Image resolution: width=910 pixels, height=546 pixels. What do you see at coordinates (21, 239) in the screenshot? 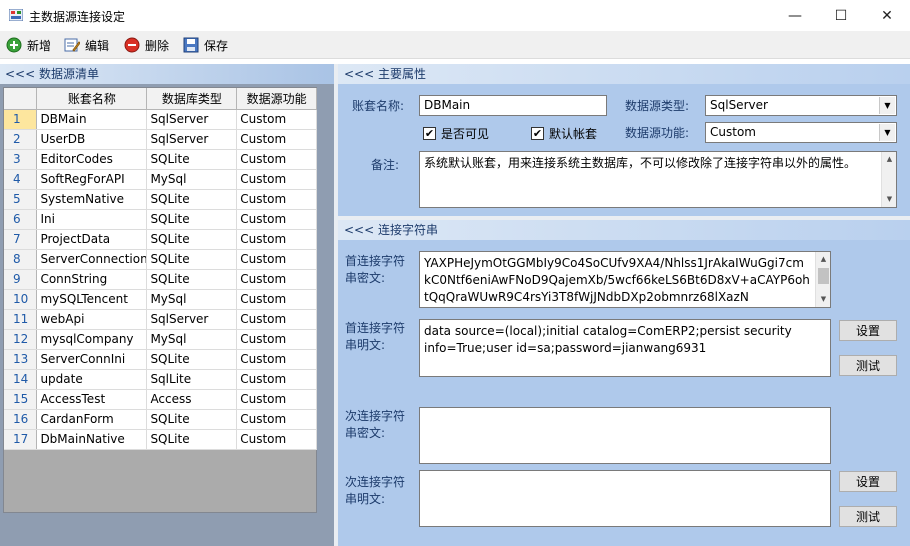
I see `row-number: 7` at bounding box center [21, 239].